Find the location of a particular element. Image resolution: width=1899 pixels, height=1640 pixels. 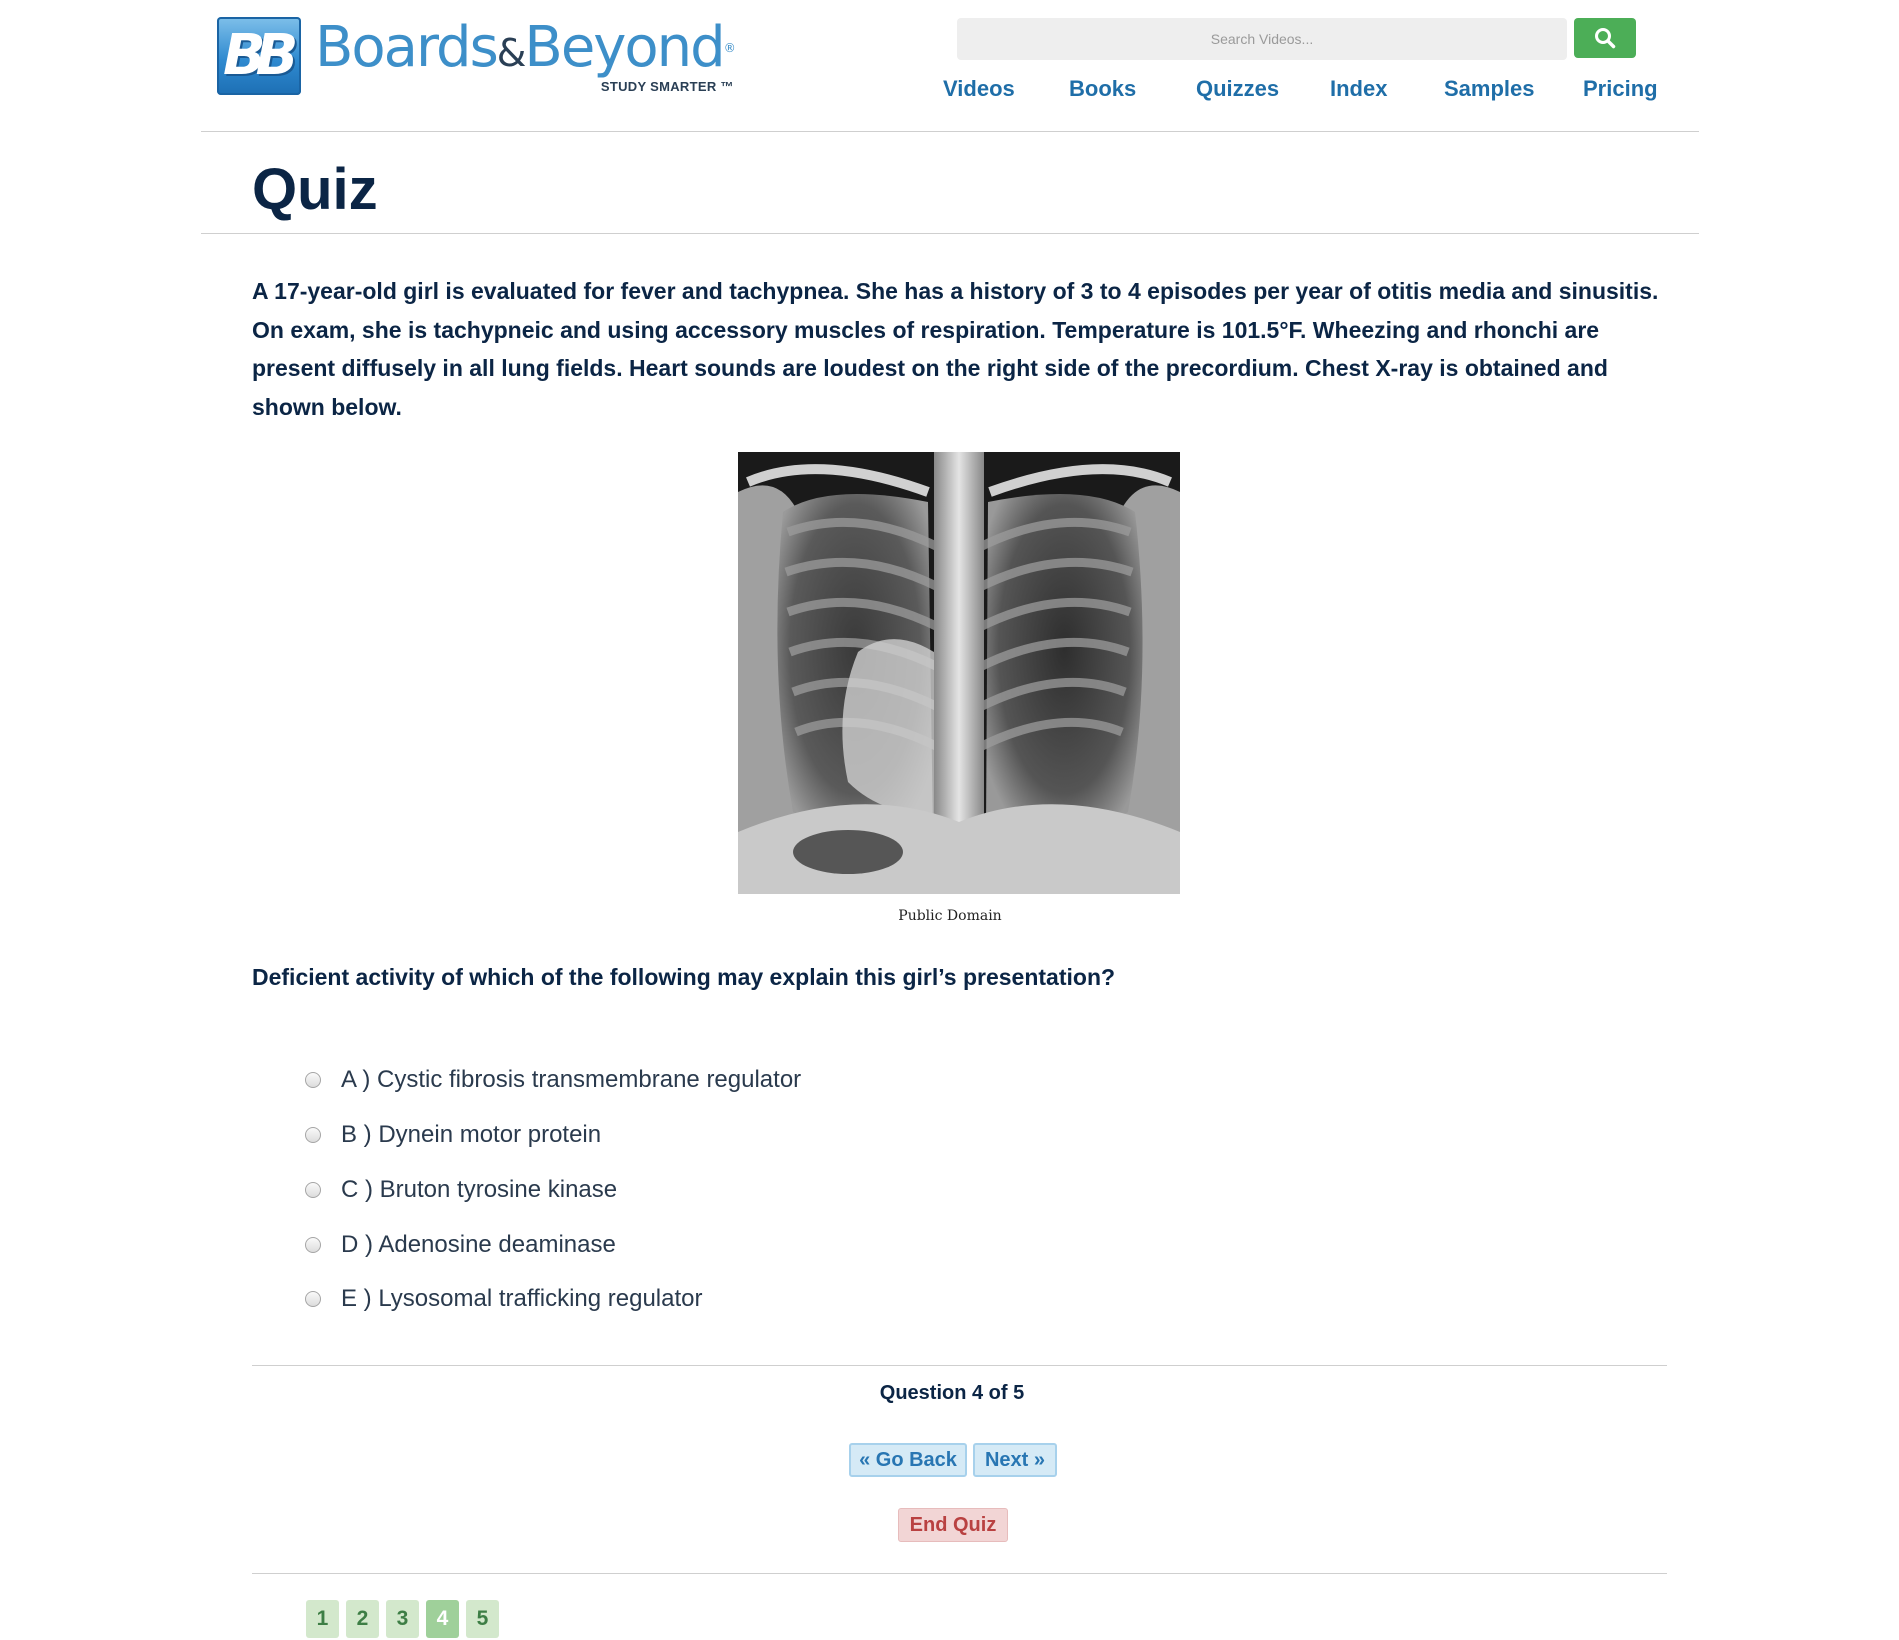

option-c: C ) Bruton tyrosine kinase is located at coordinates (461, 1190).